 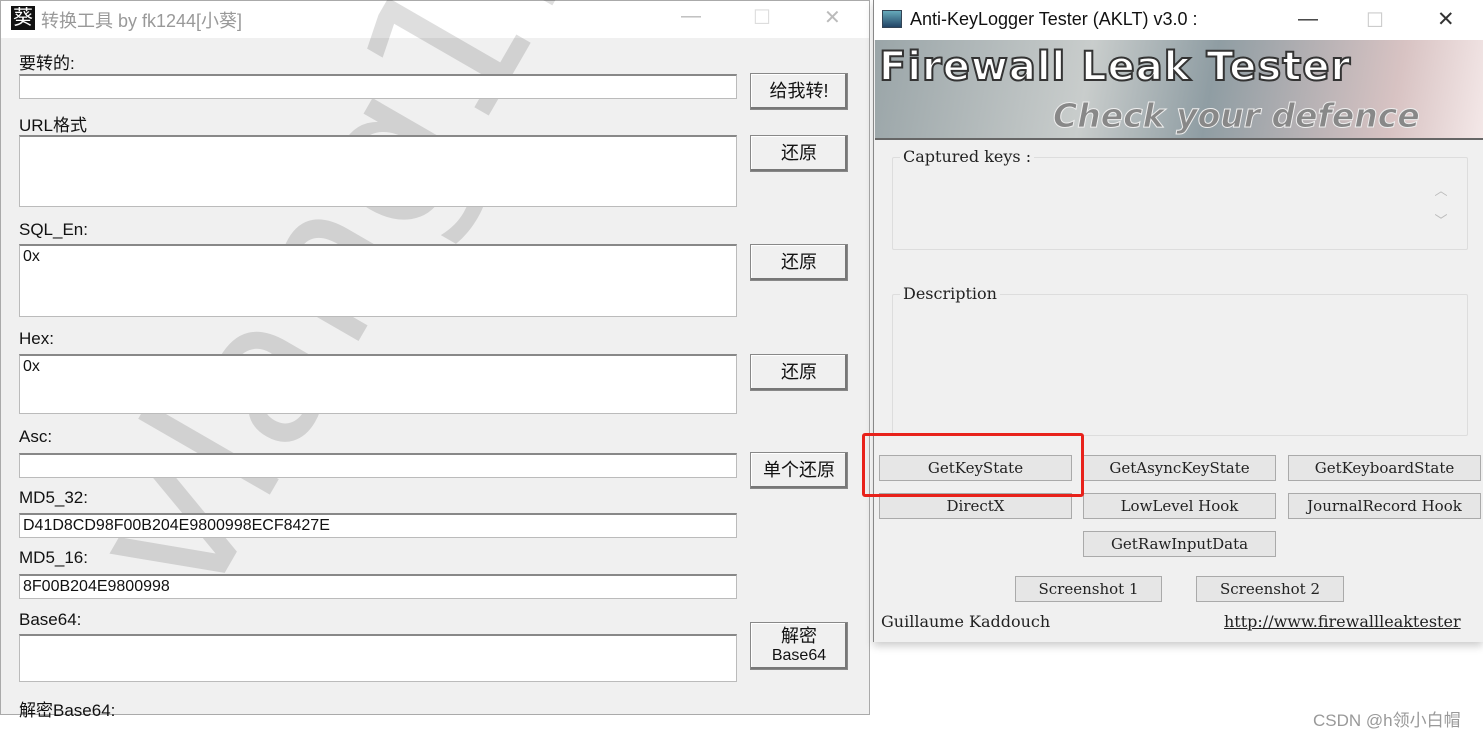 What do you see at coordinates (1179, 468) in the screenshot?
I see `getasynckeystate-button: GetAsyncKeyState` at bounding box center [1179, 468].